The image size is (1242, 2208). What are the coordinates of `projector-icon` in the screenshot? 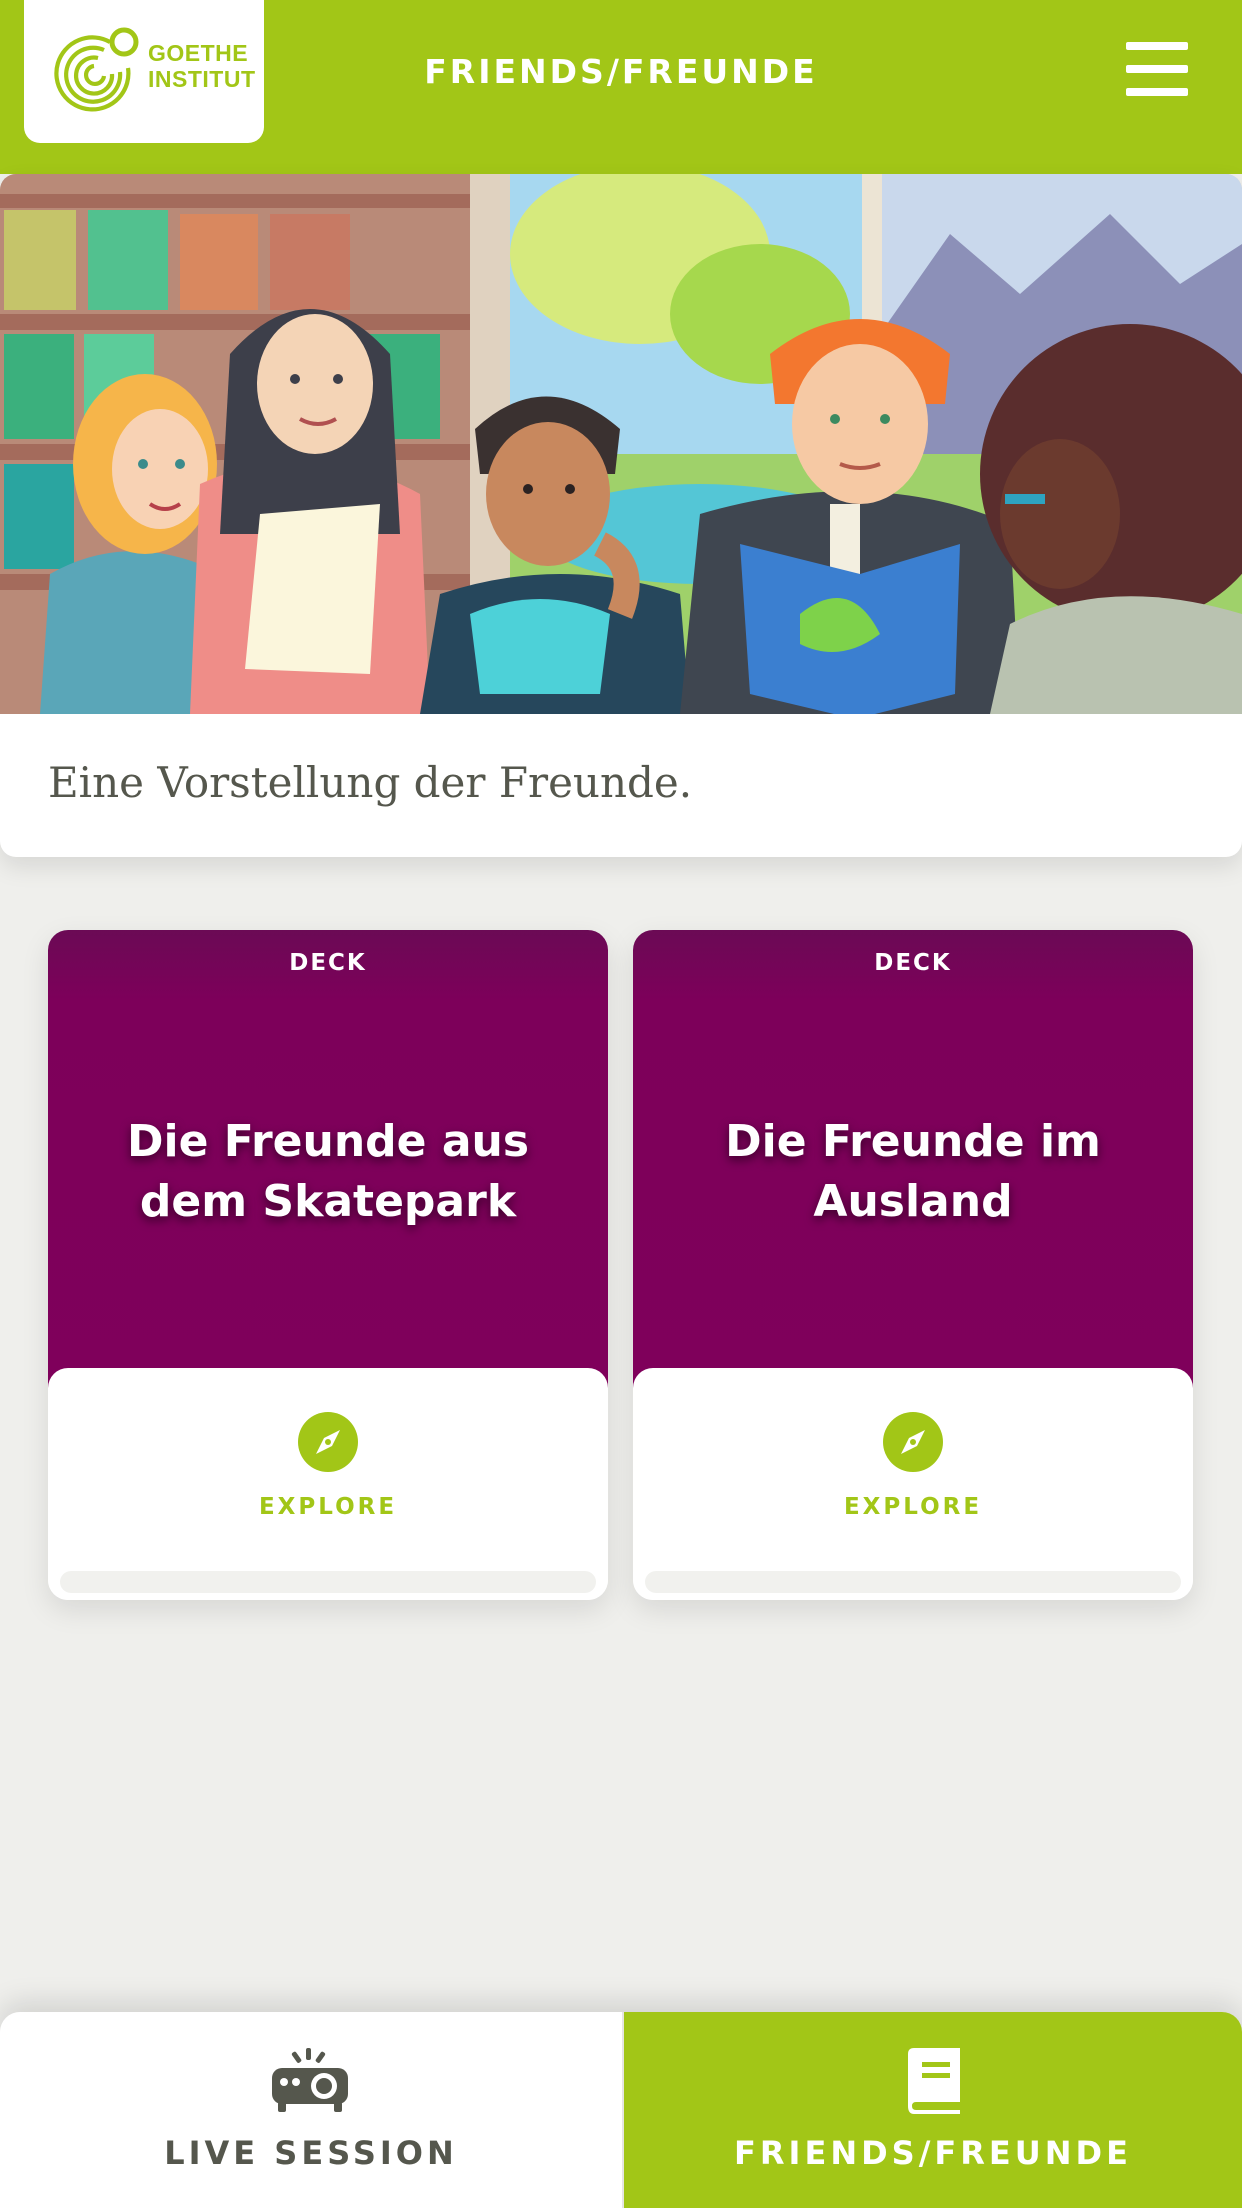 It's located at (310, 2080).